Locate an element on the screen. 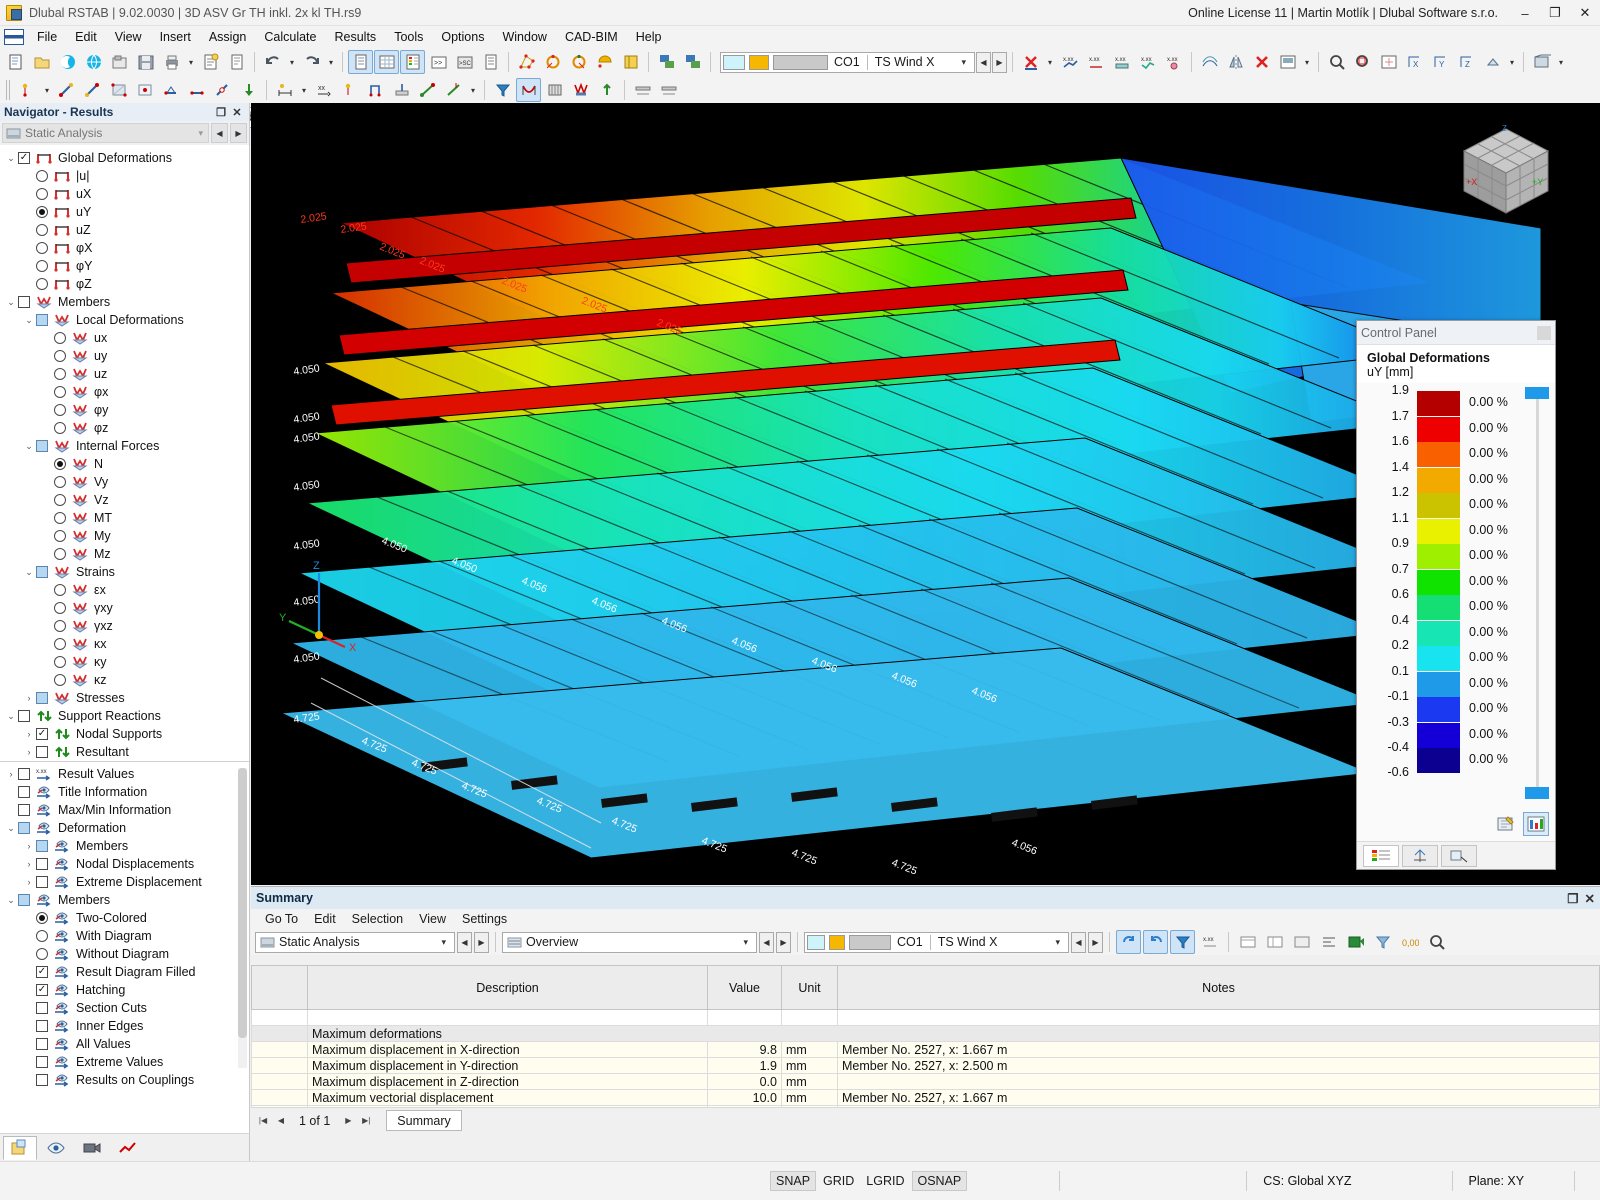 This screenshot has height=1200, width=1600. menu-window: Window is located at coordinates (524, 37).